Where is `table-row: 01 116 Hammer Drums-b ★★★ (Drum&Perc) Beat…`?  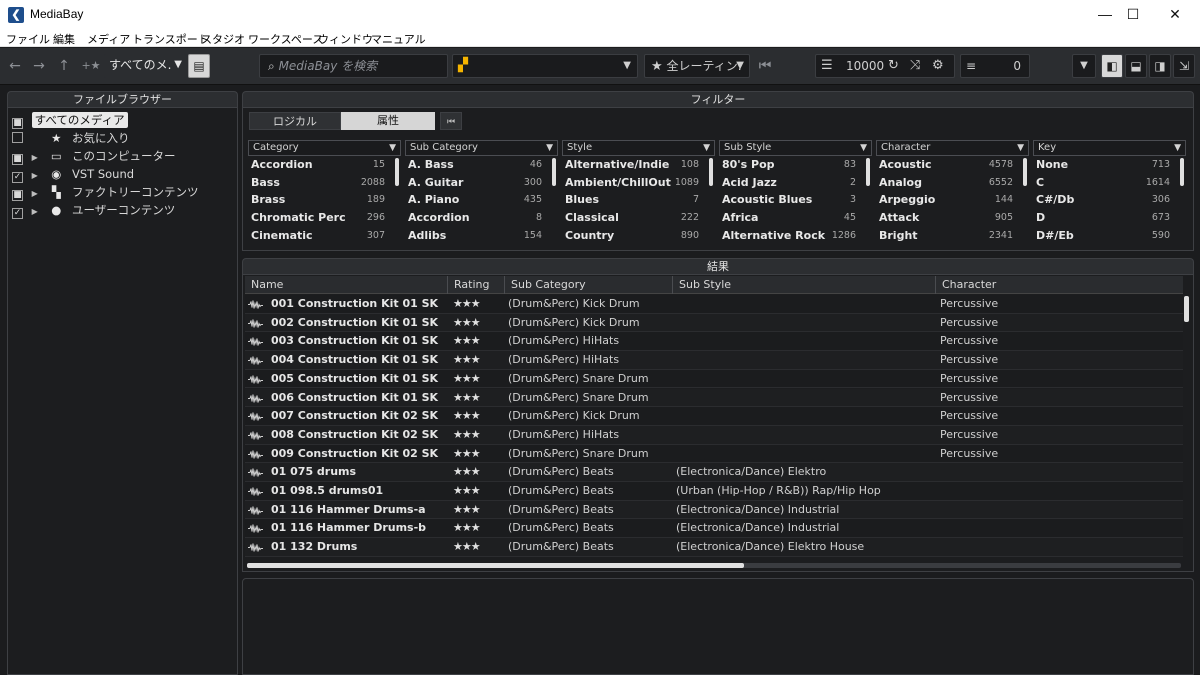
table-row: 01 116 Hammer Drums-b ★★★ (Drum&Perc) Beat… is located at coordinates (714, 529).